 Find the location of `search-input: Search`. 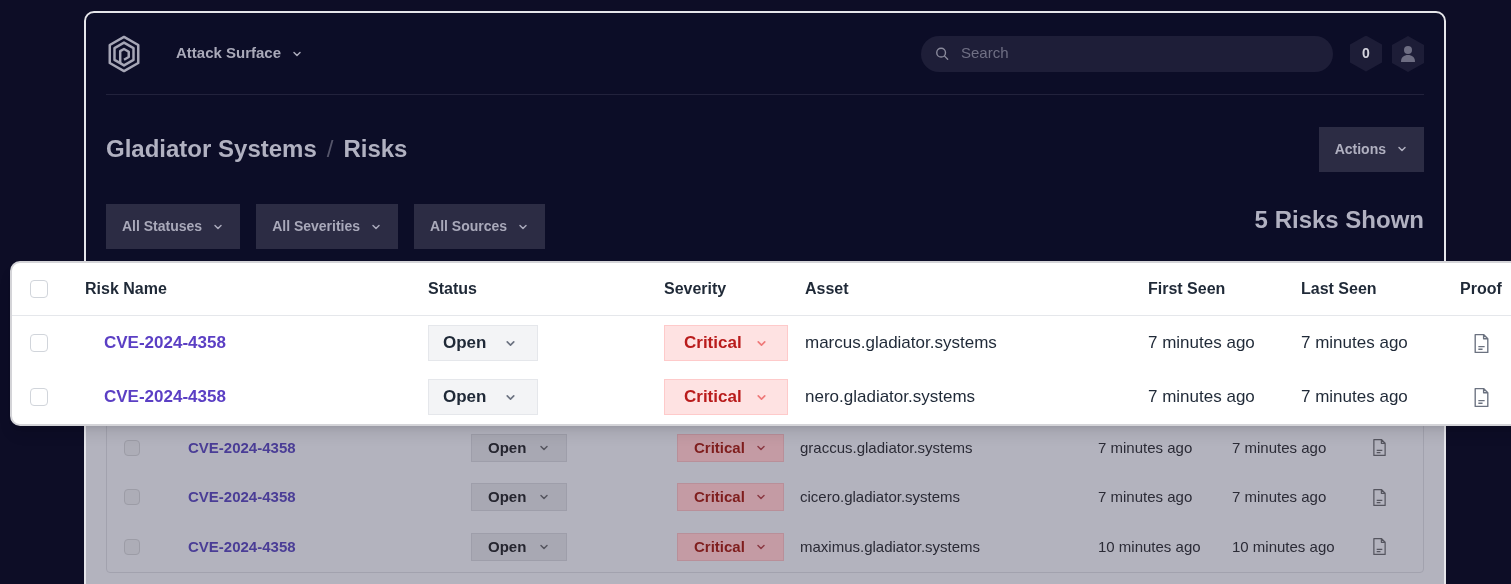

search-input: Search is located at coordinates (1140, 53).